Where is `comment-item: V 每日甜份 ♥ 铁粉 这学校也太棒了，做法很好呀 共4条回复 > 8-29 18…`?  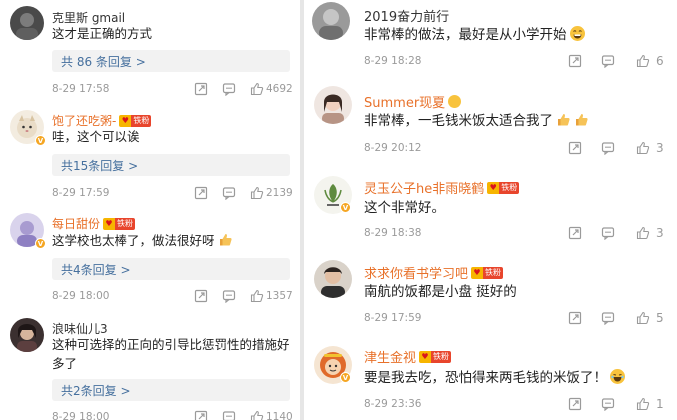
comment-item: V 每日甜份 ♥ 铁粉 这学校也太棒了，做法很好呀 共4条回复 > 8-29 18… is located at coordinates (150, 257).